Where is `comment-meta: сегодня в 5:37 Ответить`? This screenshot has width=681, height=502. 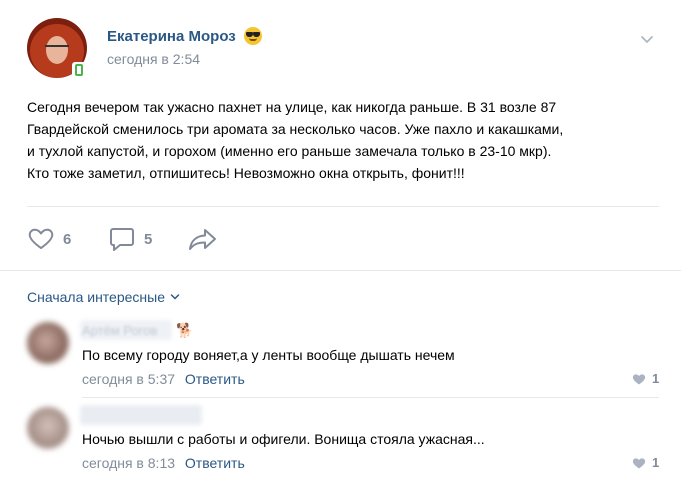
comment-meta: сегодня в 5:37 Ответить is located at coordinates (163, 379).